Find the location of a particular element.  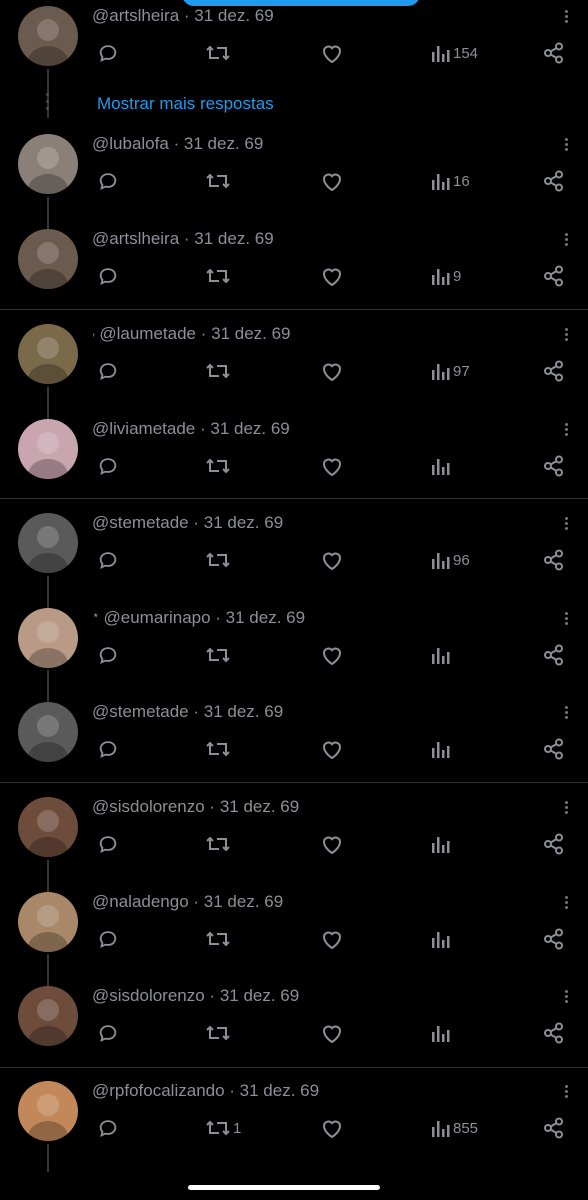

handle: @lubalofa is located at coordinates (130, 143).